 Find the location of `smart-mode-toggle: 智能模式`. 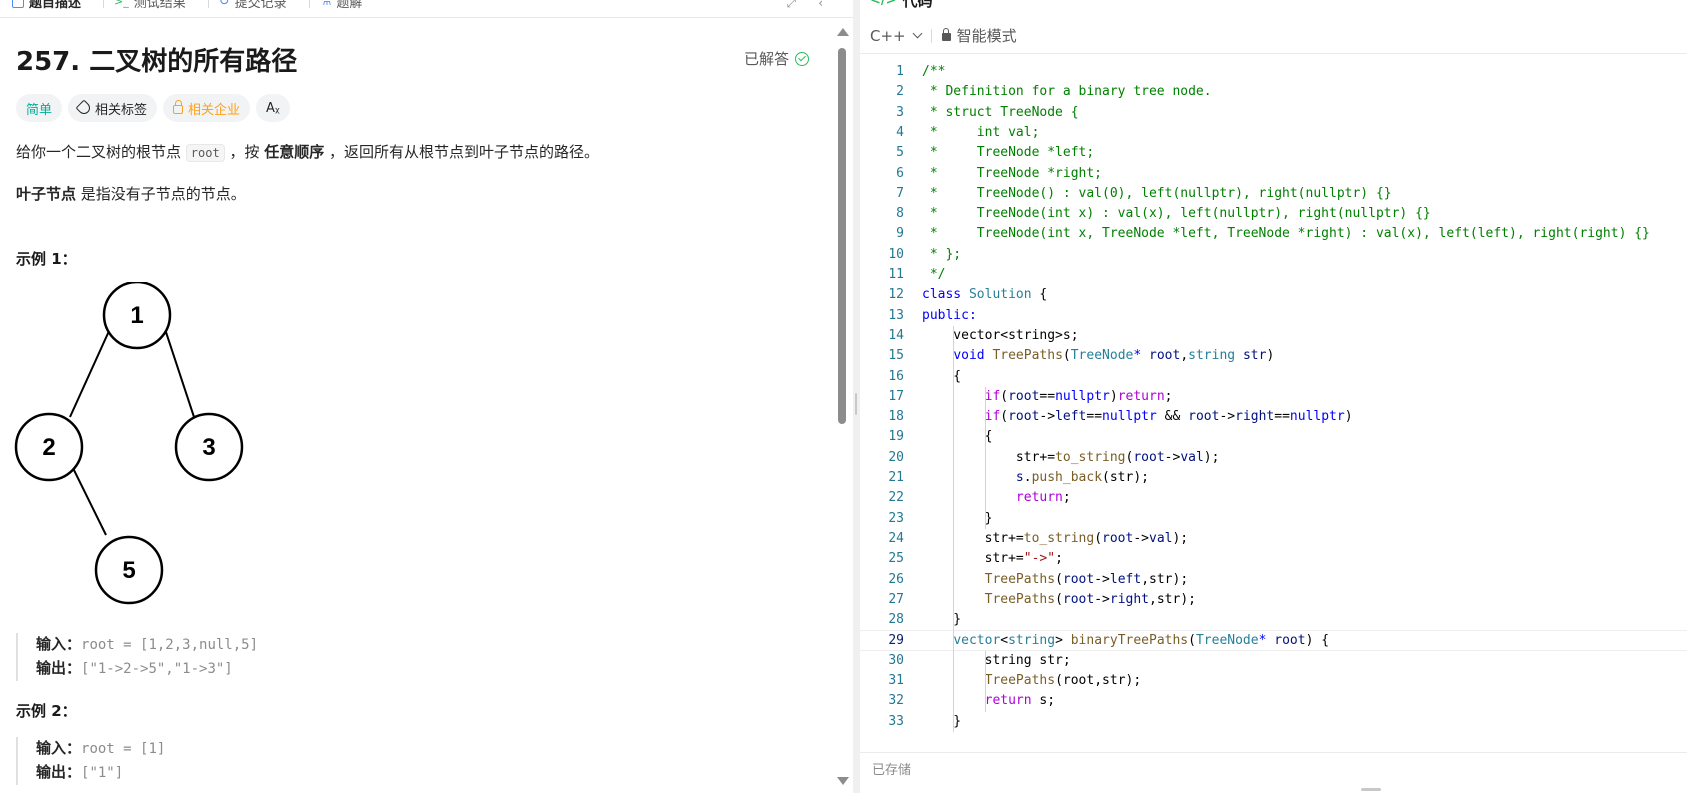

smart-mode-toggle: 智能模式 is located at coordinates (979, 35).